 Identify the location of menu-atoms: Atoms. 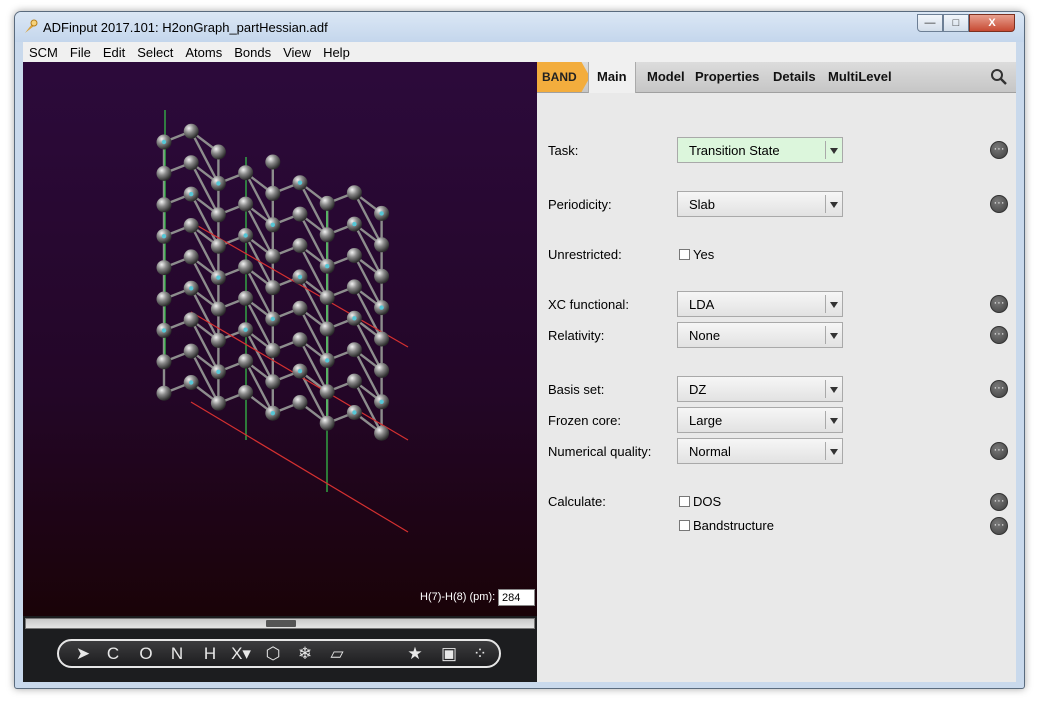
(203, 52).